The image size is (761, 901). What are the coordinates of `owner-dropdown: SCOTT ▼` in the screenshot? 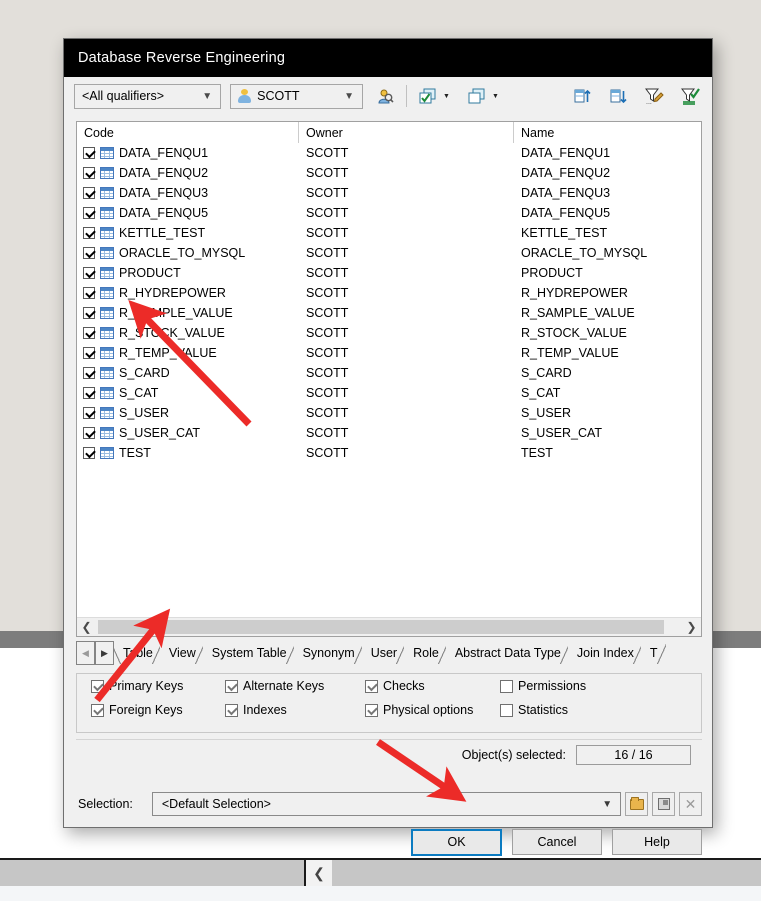 It's located at (296, 96).